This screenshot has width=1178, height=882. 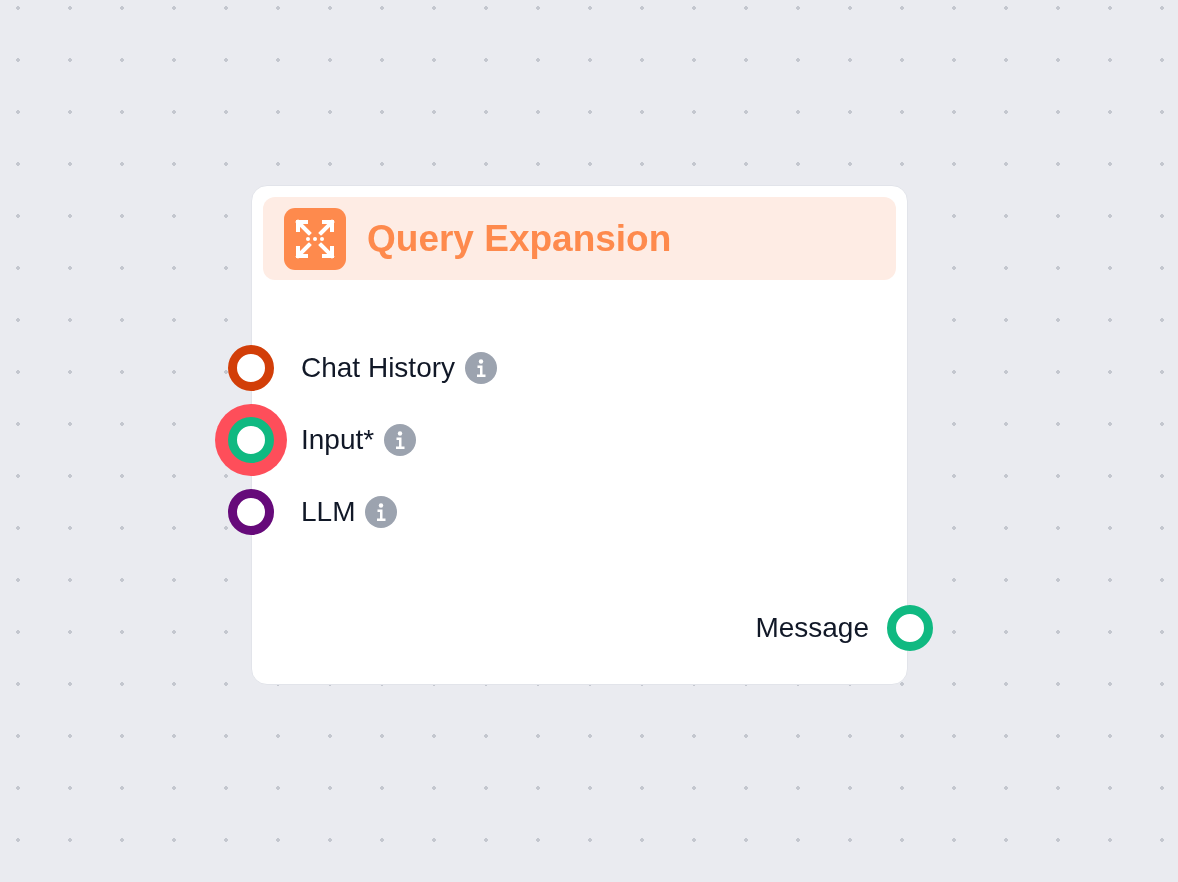 I want to click on output-handle, so click(x=910, y=628).